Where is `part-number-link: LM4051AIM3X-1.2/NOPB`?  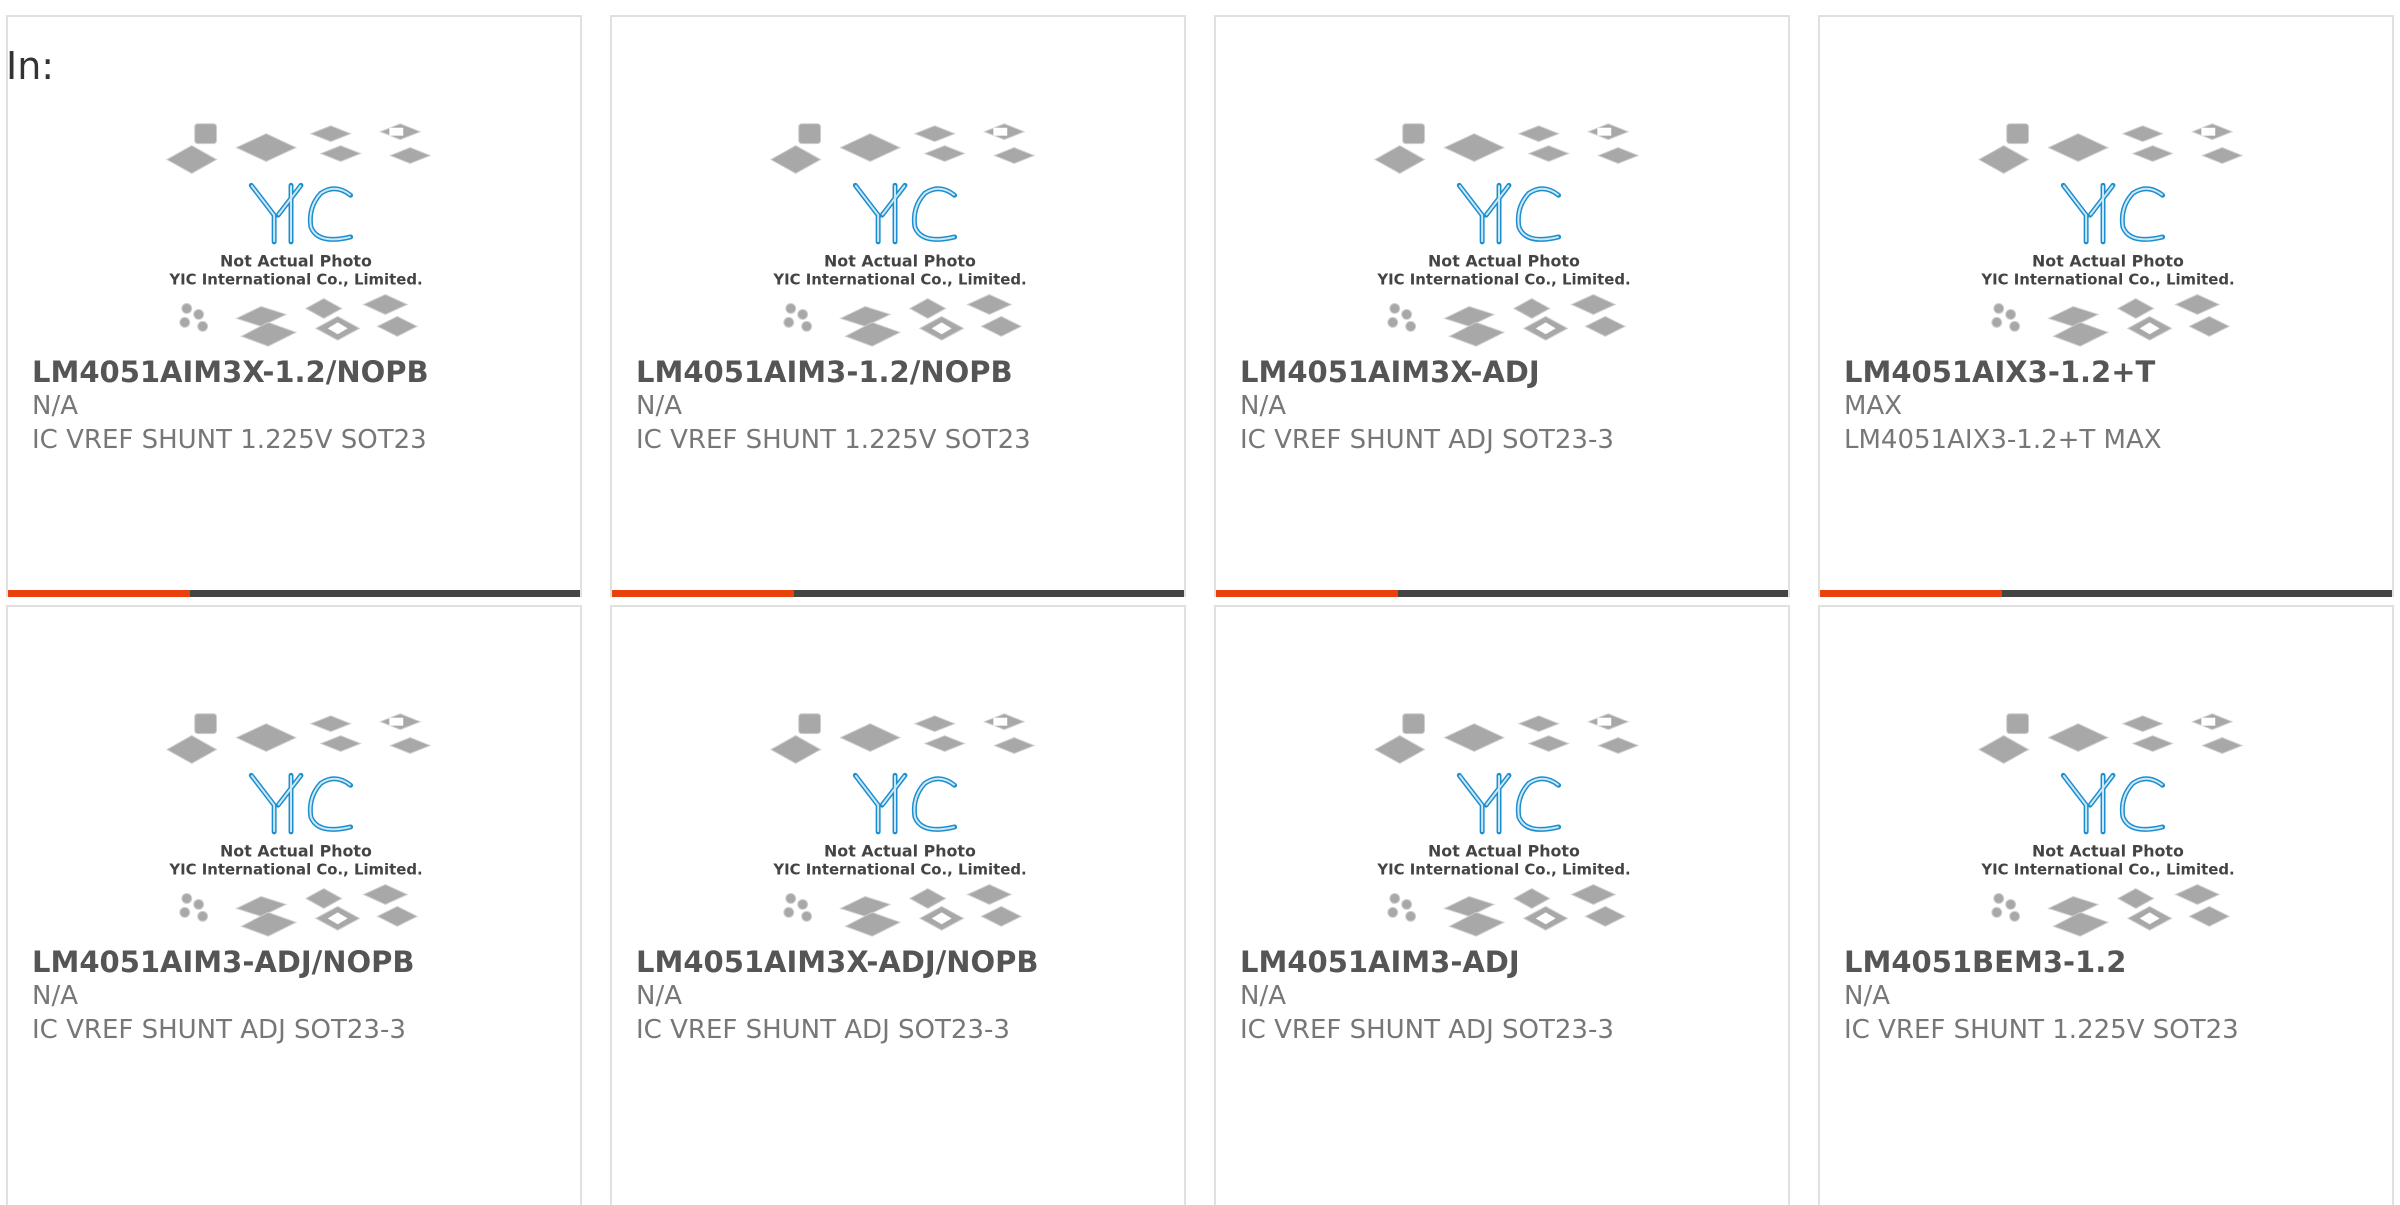
part-number-link: LM4051AIM3X-1.2/NOPB is located at coordinates (301, 372).